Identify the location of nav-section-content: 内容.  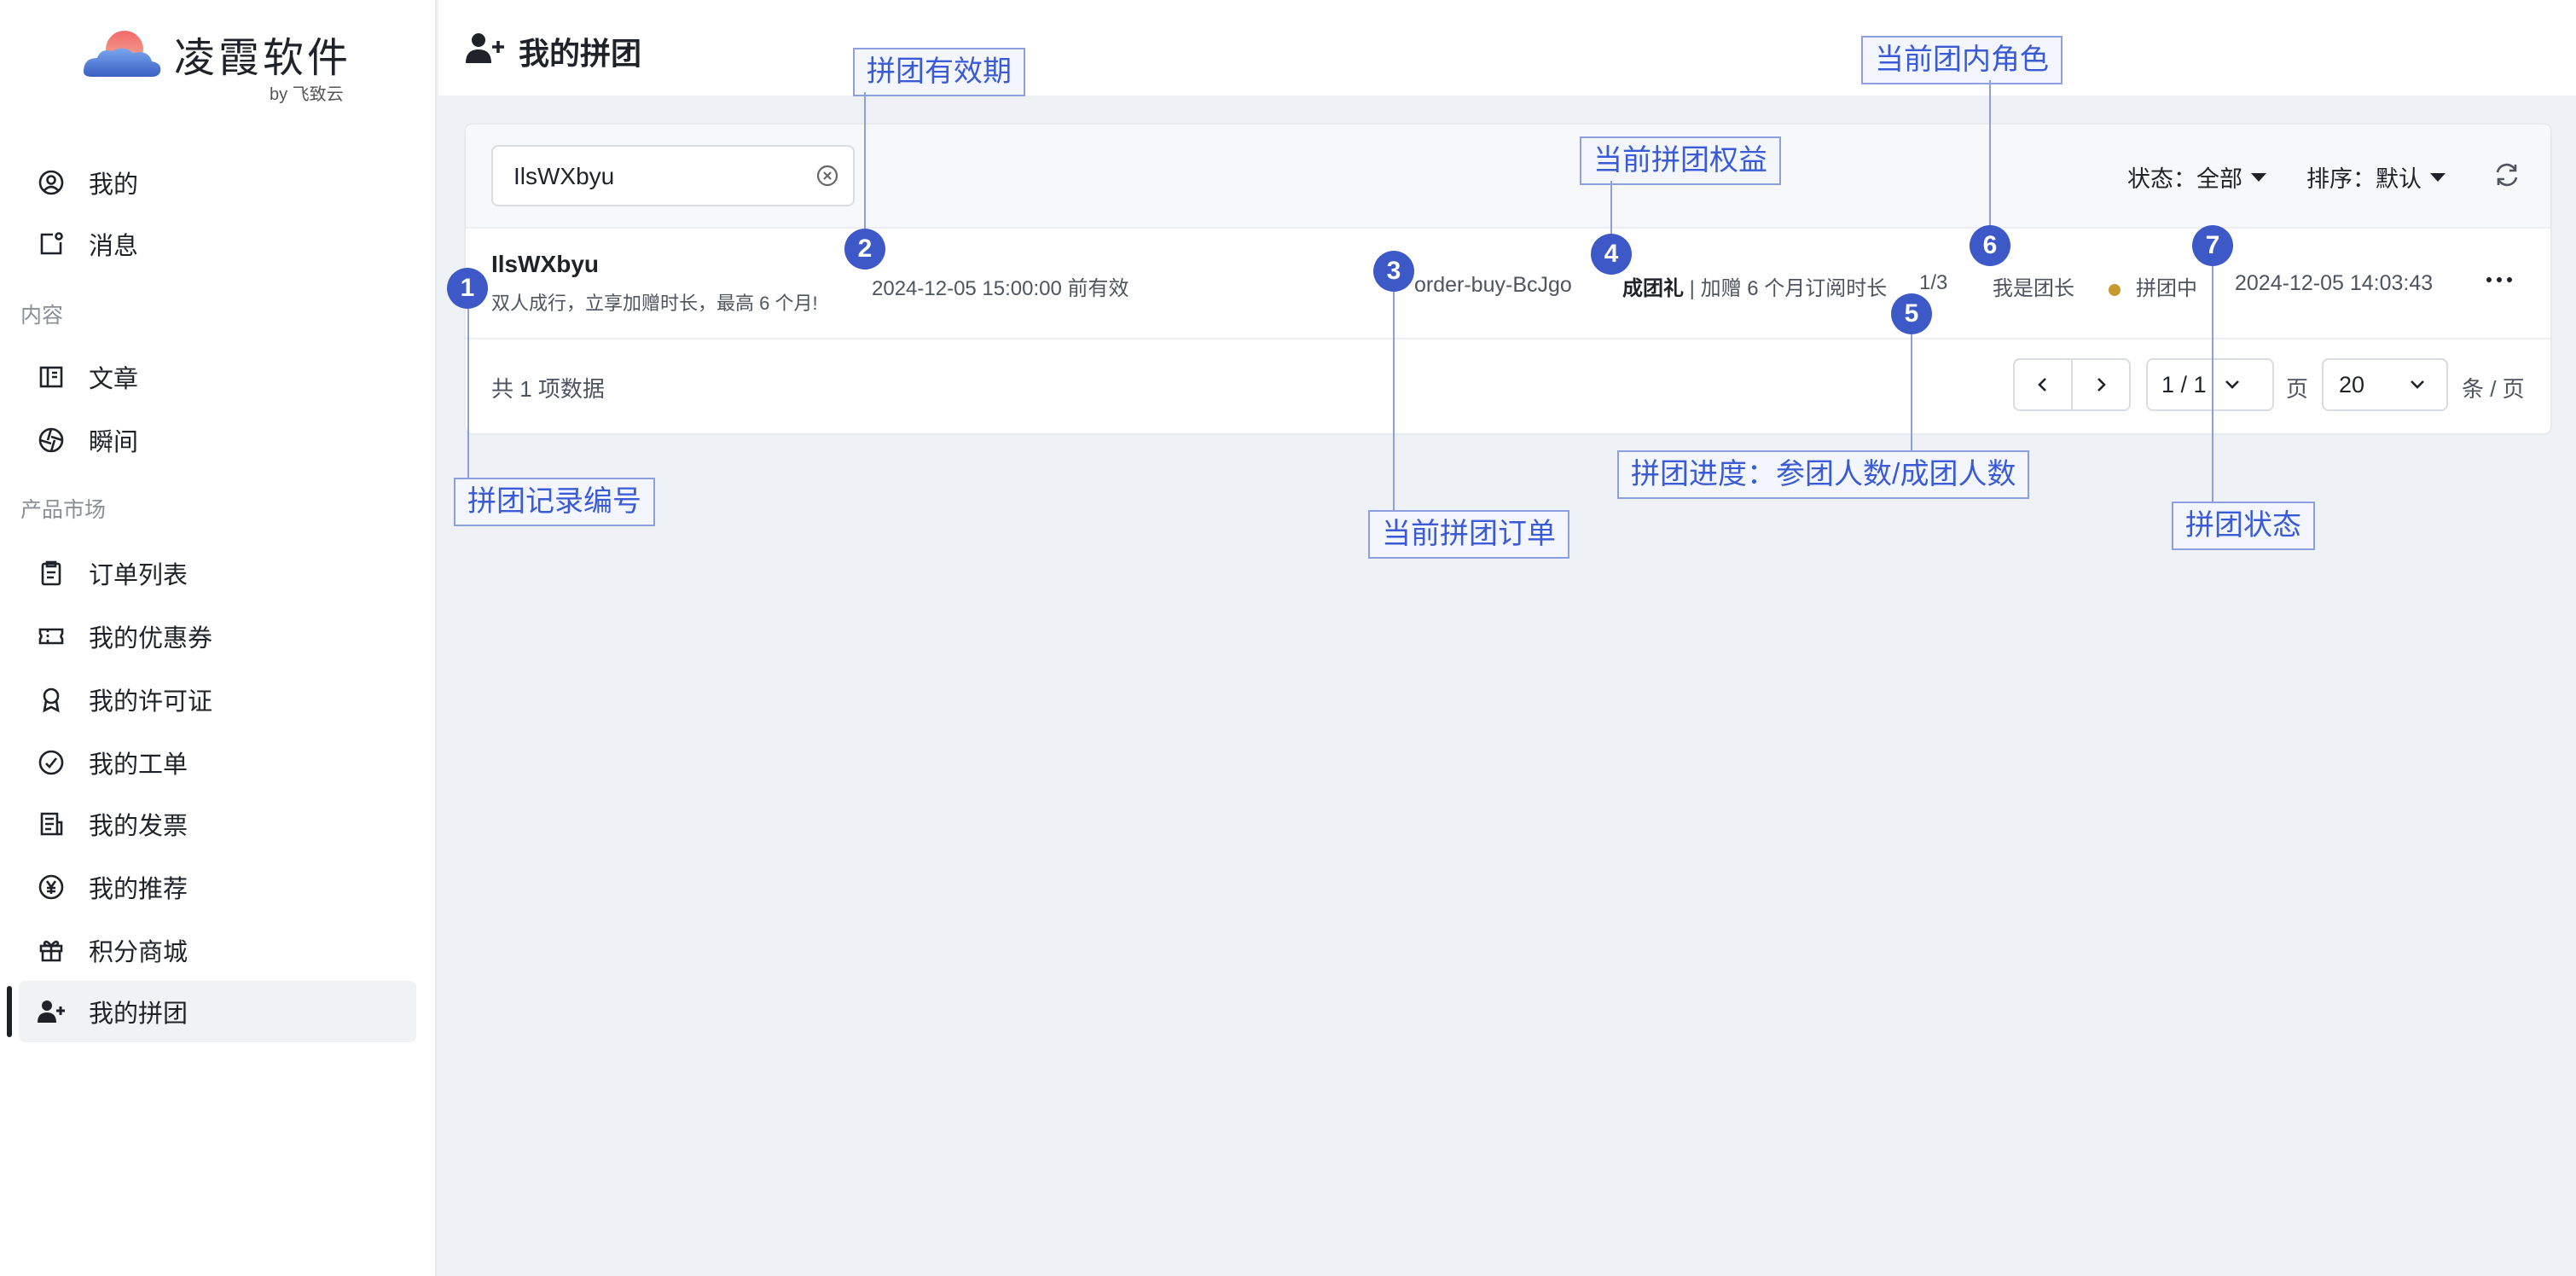
(42, 316).